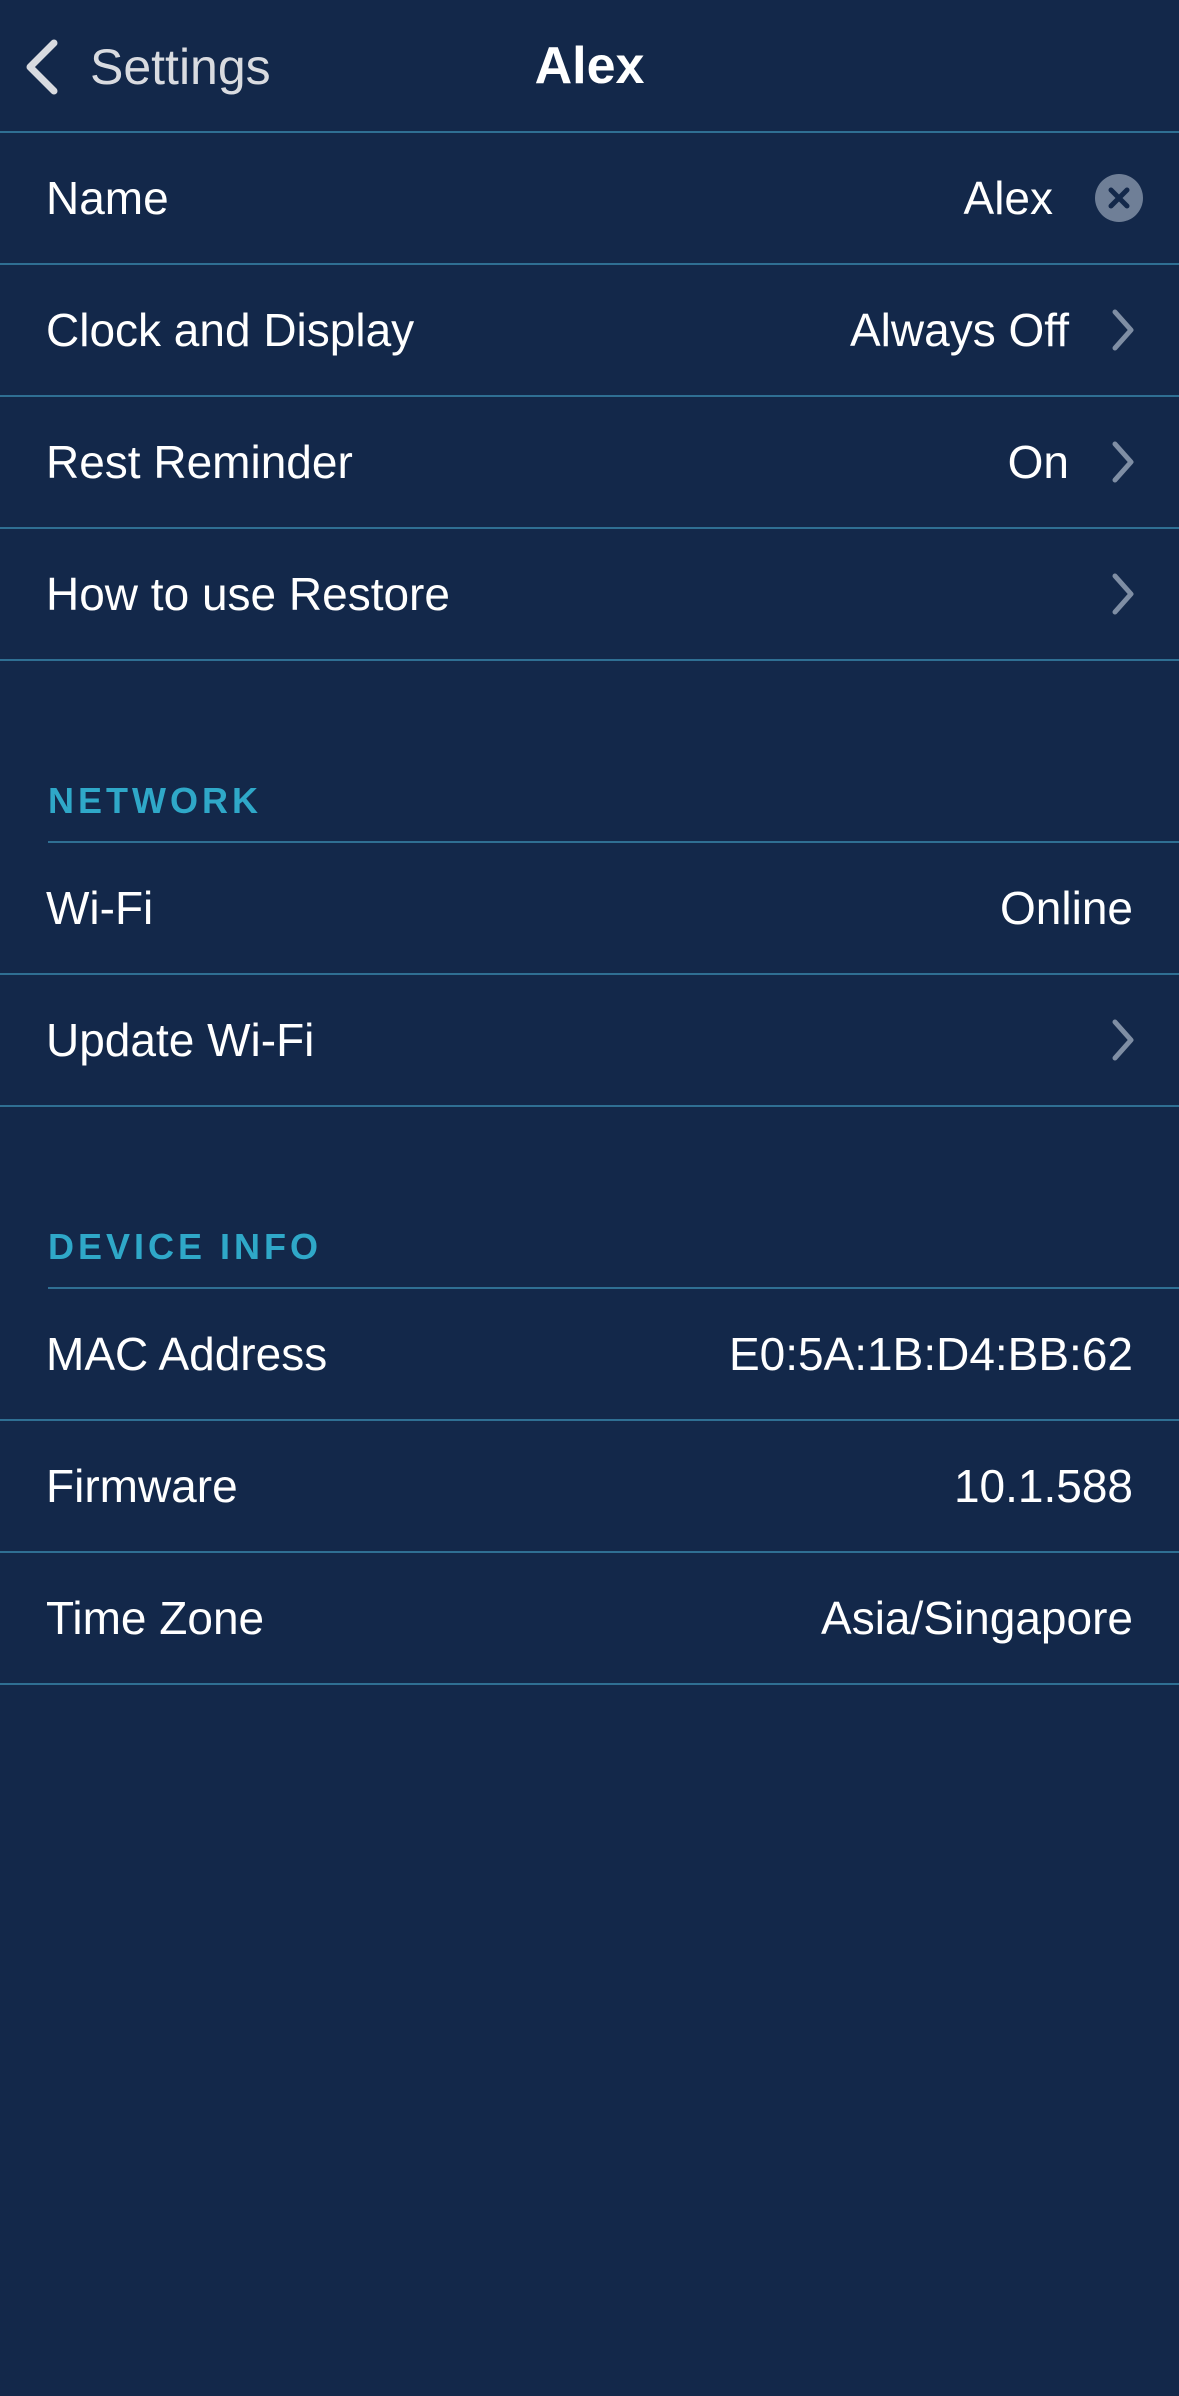 The image size is (1179, 2396). Describe the element at coordinates (1119, 198) in the screenshot. I see `clear-icon` at that location.